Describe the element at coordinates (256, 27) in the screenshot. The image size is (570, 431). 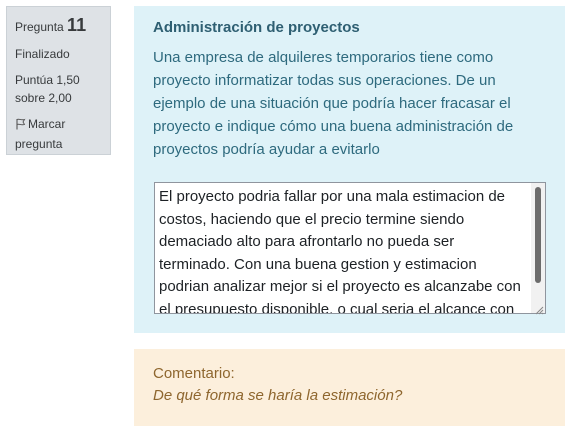
I see `question-title: Administración de proyectos` at that location.